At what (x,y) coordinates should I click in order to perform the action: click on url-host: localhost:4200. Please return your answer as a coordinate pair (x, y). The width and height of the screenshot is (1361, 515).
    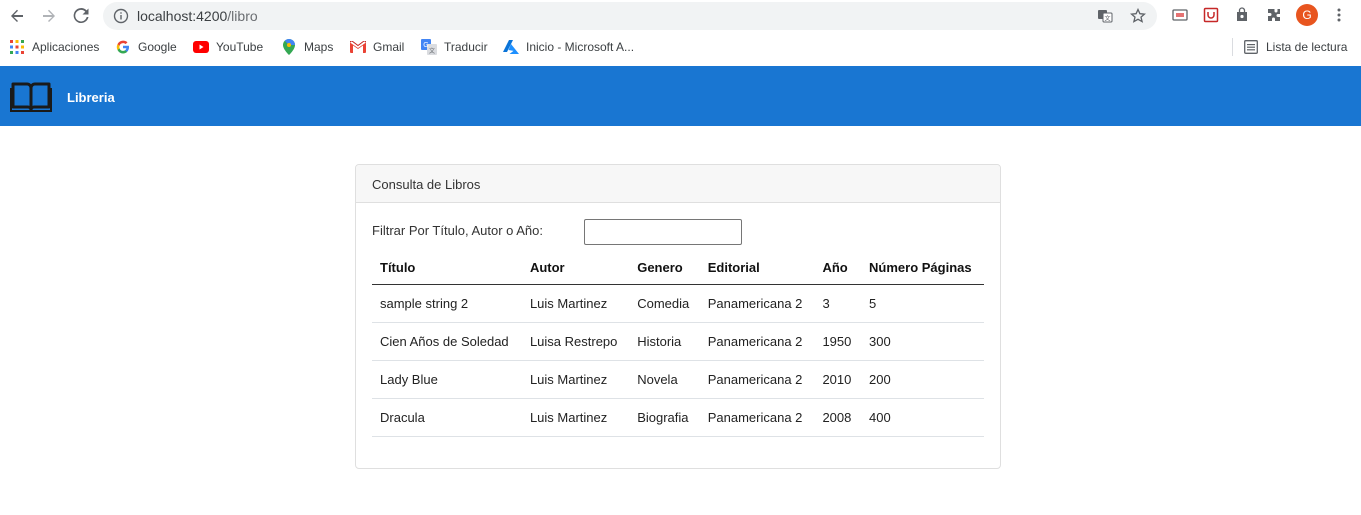
    Looking at the image, I should click on (182, 16).